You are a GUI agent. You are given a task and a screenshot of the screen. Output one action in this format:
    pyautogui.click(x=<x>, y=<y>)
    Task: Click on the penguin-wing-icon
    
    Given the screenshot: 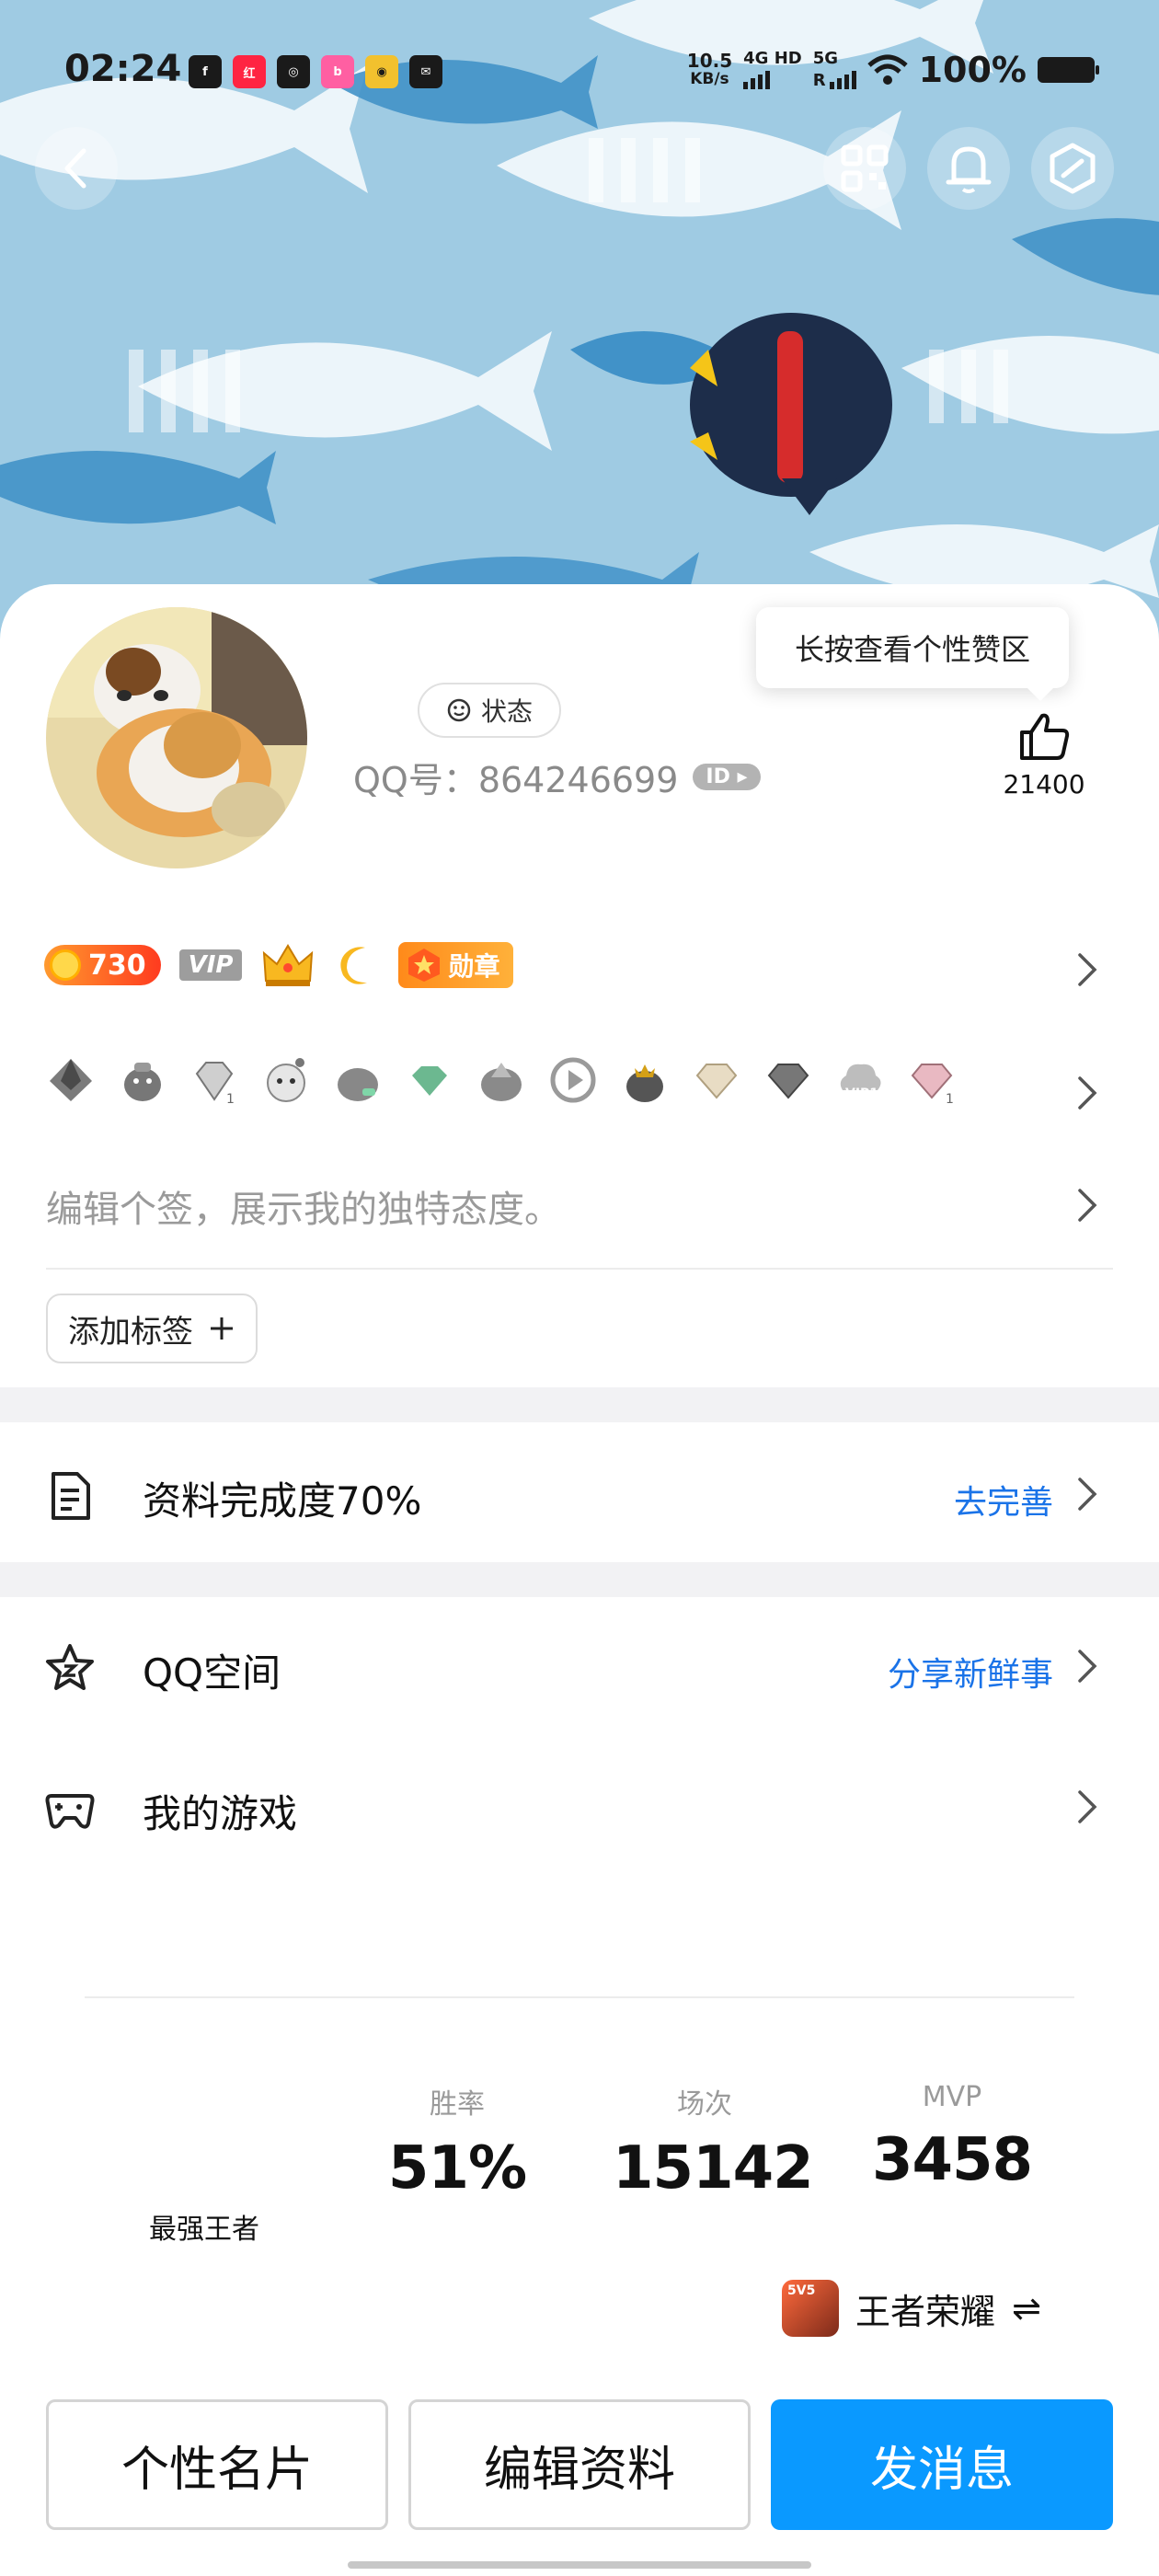 What is the action you would take?
    pyautogui.click(x=501, y=1082)
    